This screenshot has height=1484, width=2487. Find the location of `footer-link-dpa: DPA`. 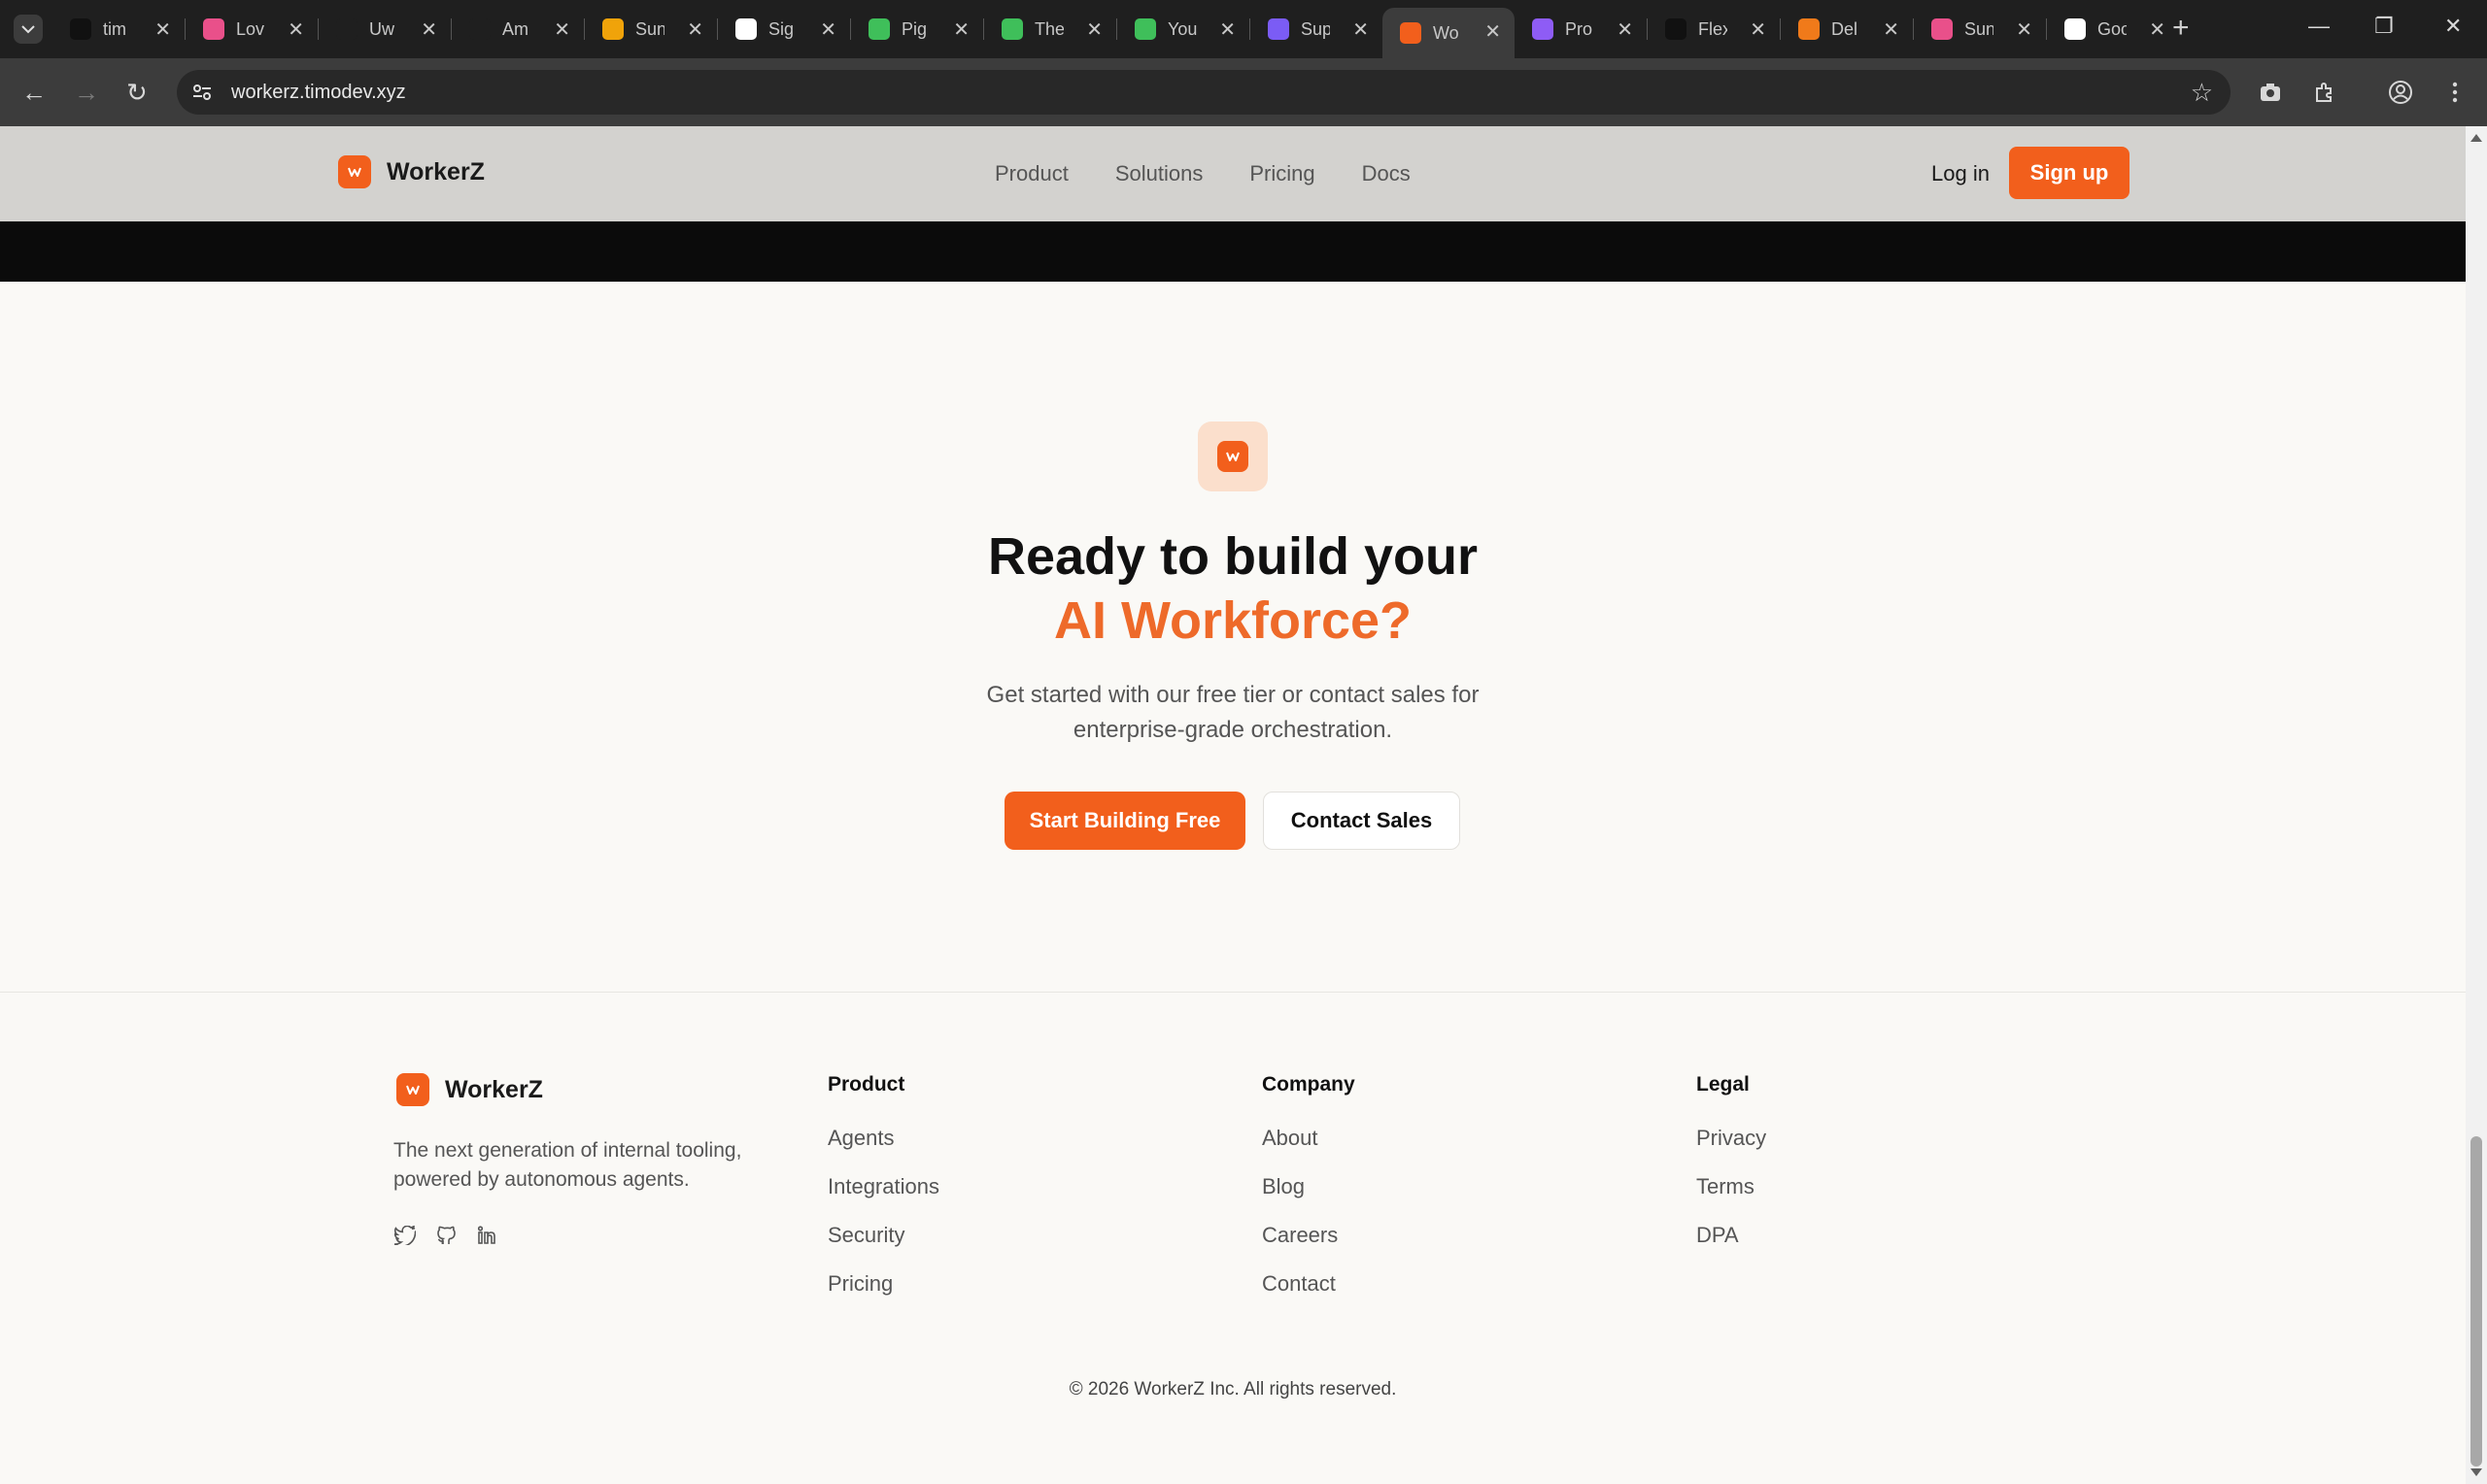

footer-link-dpa: DPA is located at coordinates (1731, 1235).